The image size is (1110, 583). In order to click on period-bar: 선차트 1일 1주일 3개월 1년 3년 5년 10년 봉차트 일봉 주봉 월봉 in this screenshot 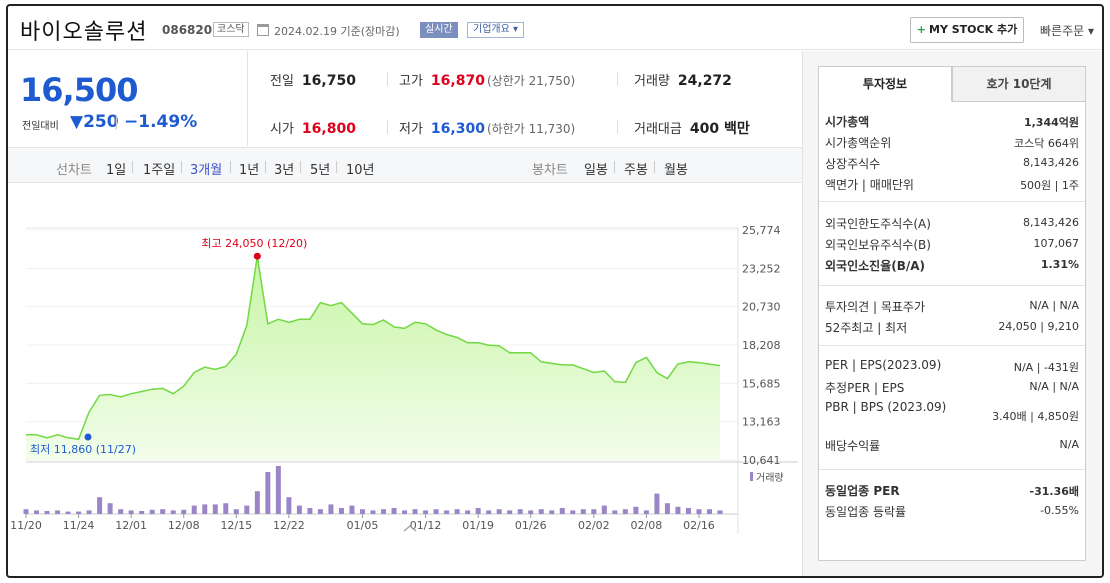, I will do `click(405, 165)`.